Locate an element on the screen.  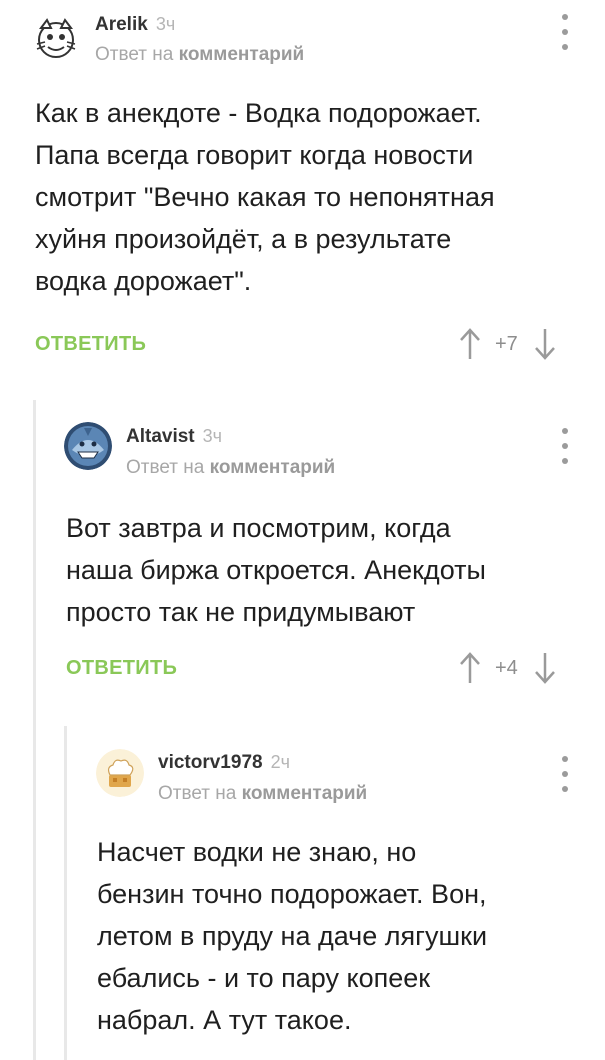
vote-controls: +7 is located at coordinates (507, 344).